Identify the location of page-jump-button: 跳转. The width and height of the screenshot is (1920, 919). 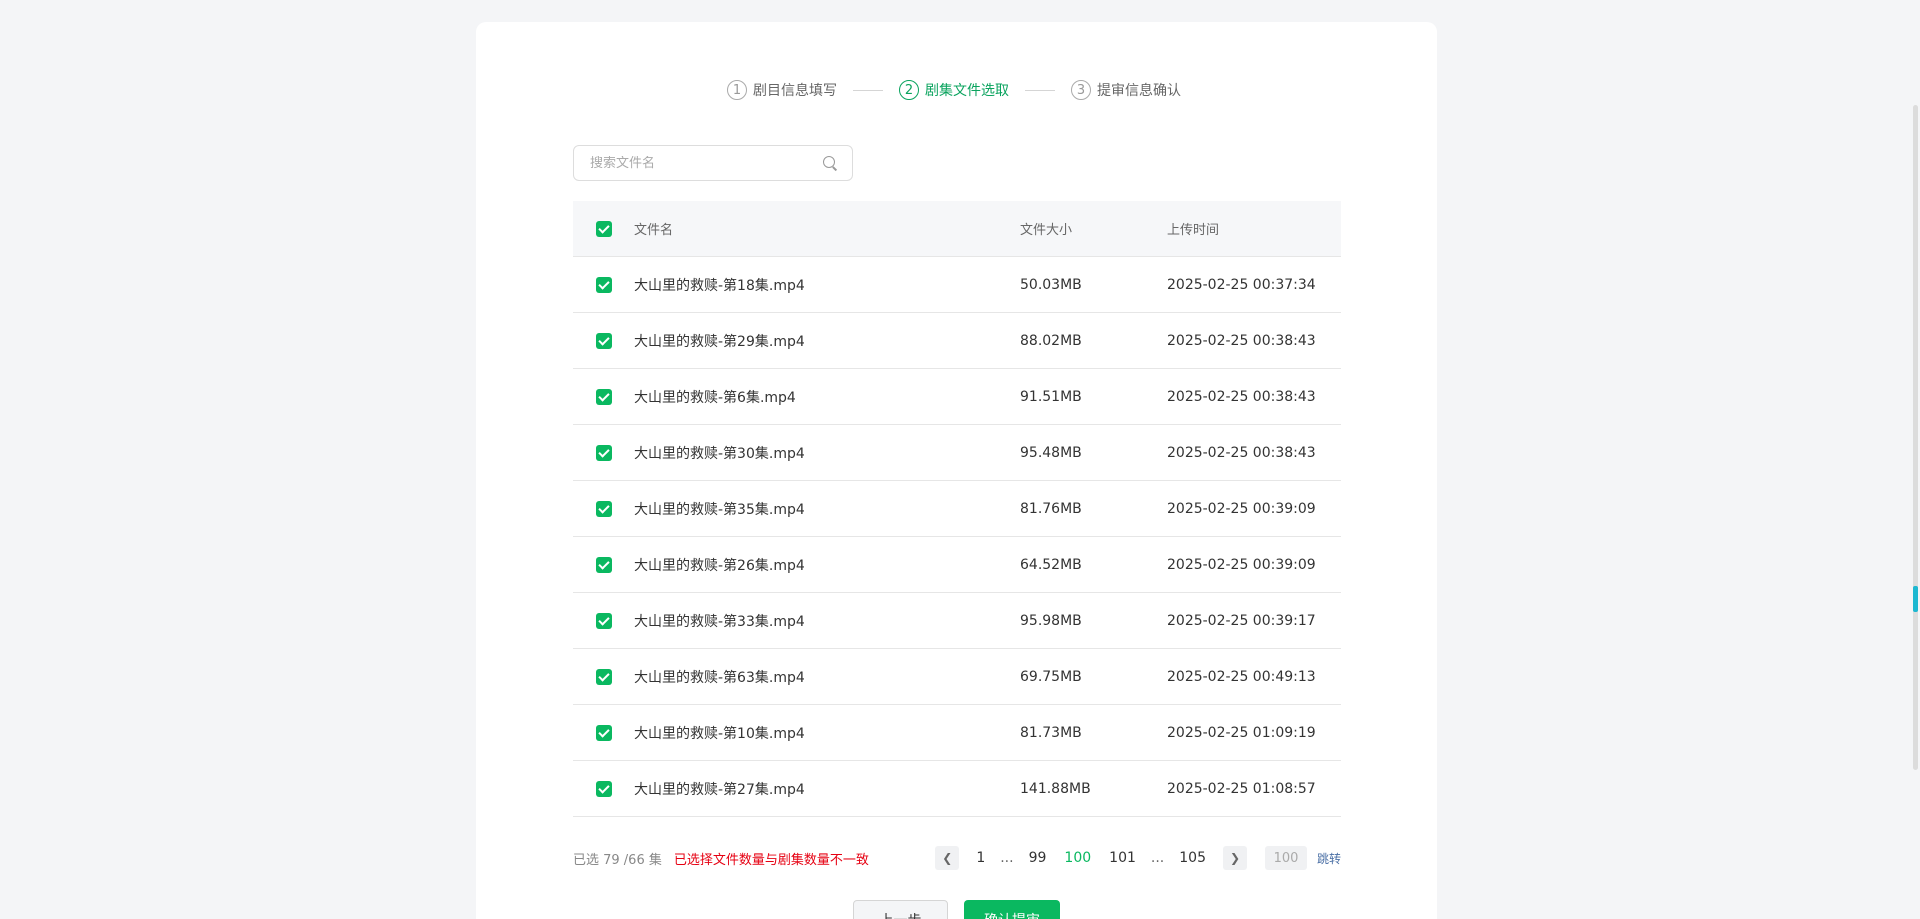
(1329, 858).